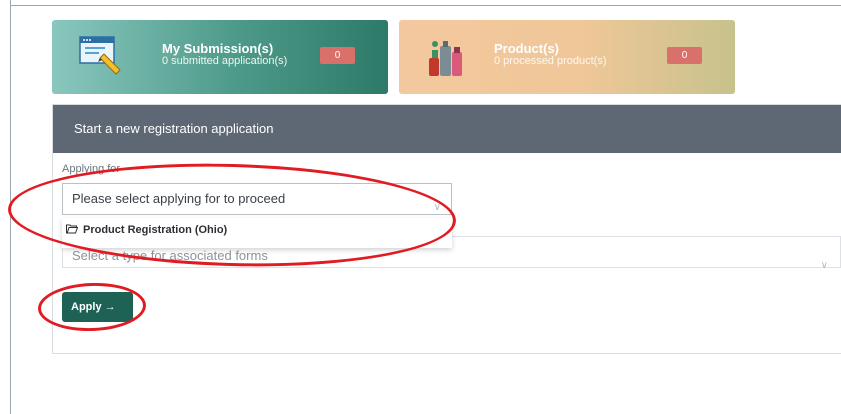 Image resolution: width=841 pixels, height=414 pixels. I want to click on applying-for-select: Please select applying for to proceed ∨, so click(257, 199).